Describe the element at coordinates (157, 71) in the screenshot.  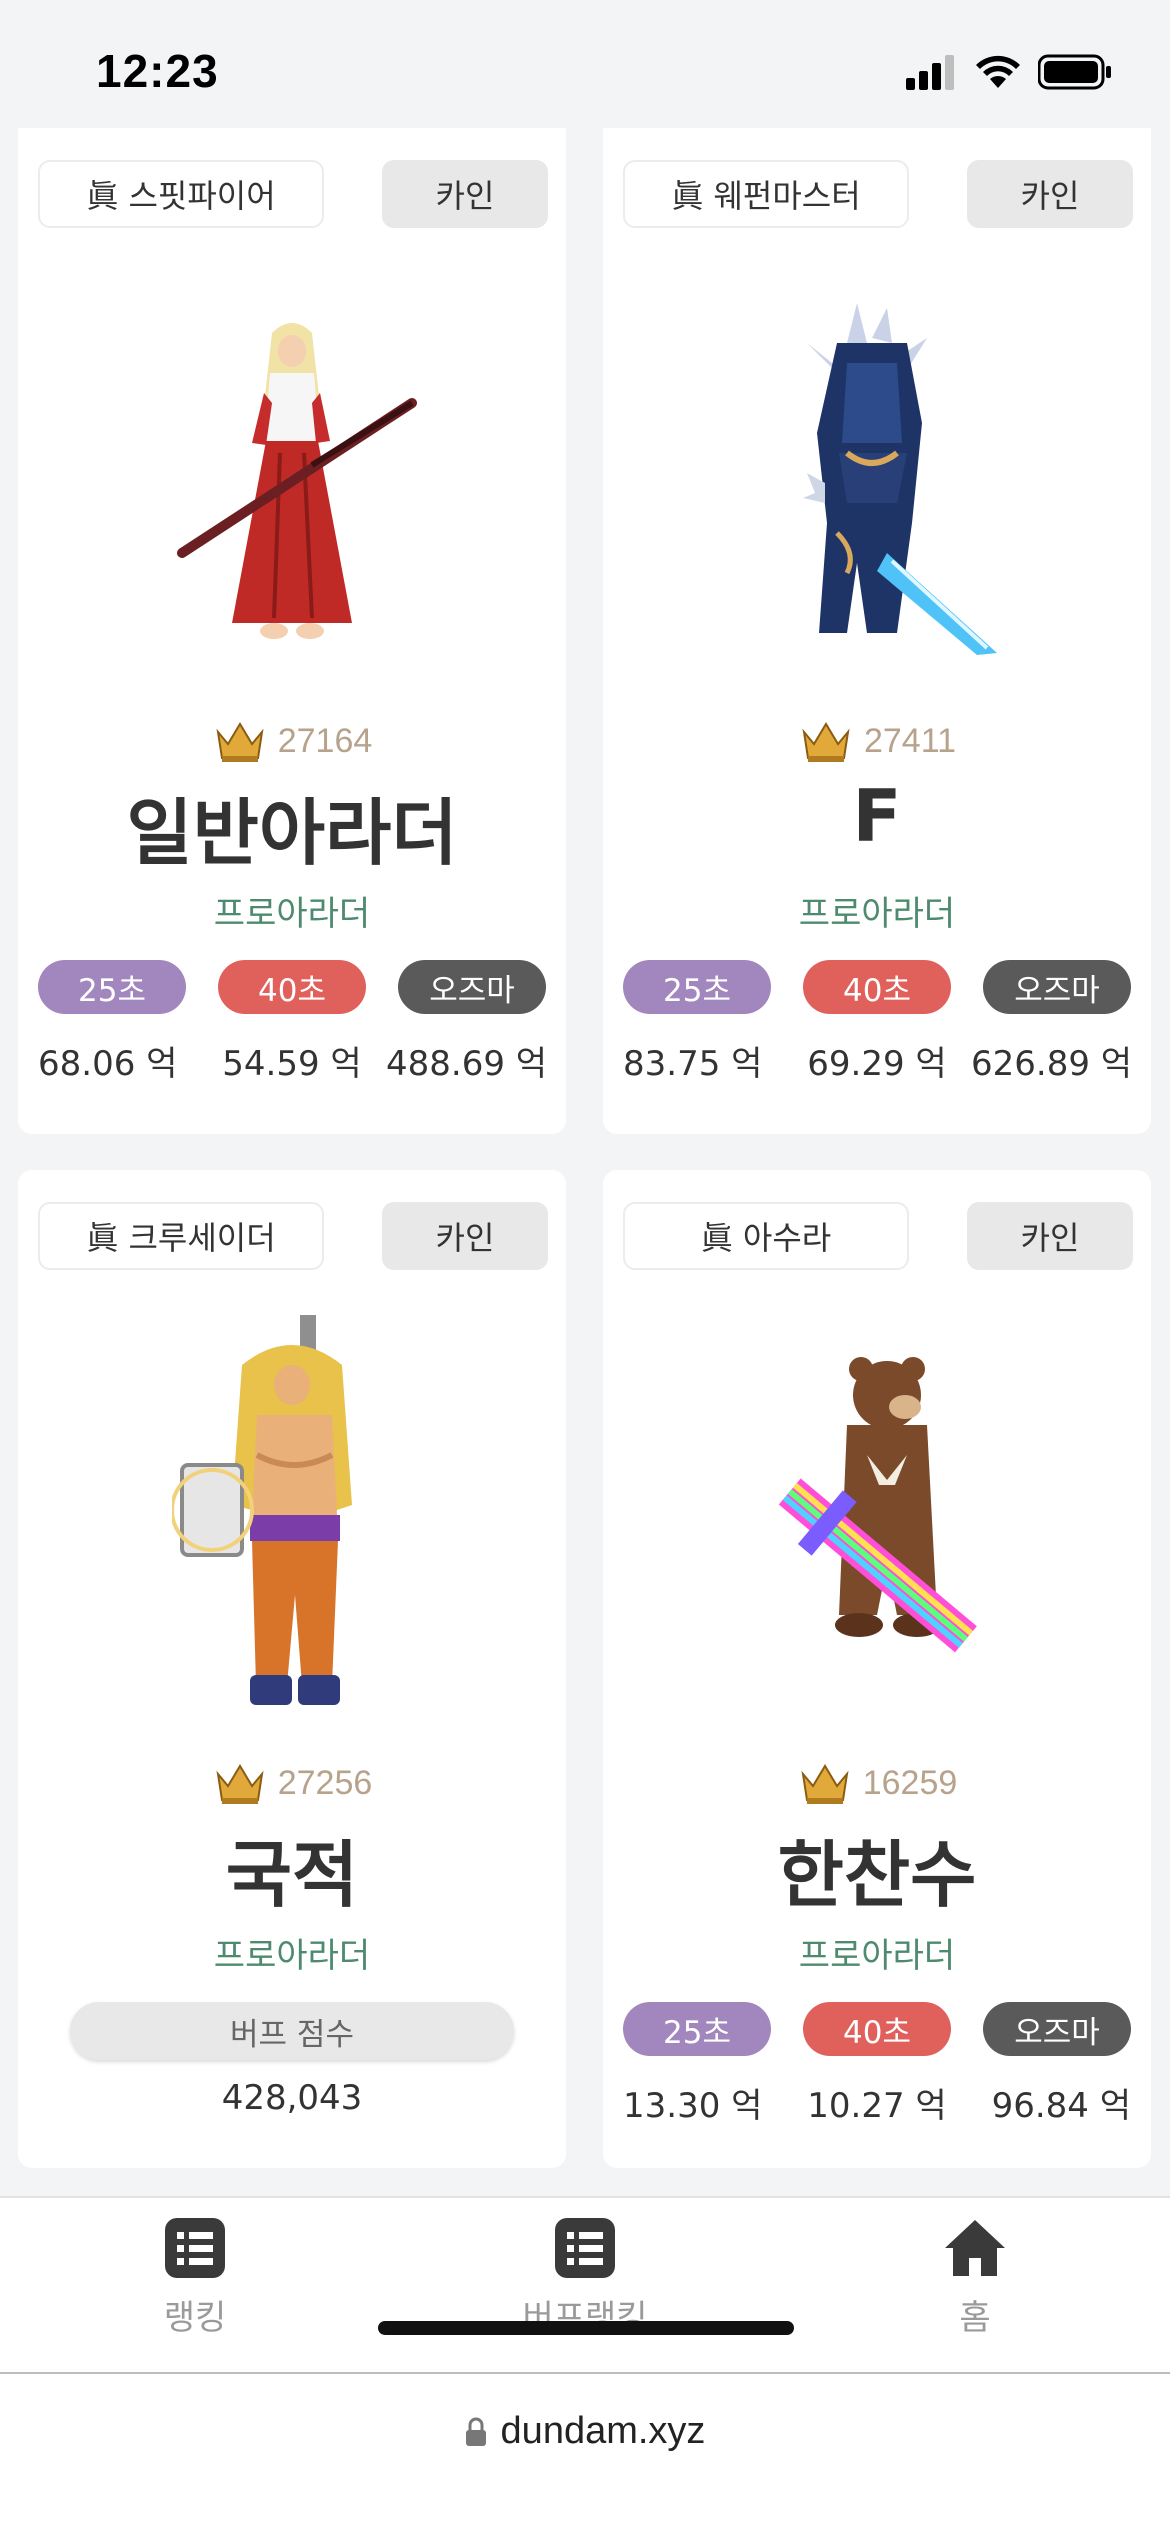
I see `status-time: 12:23` at that location.